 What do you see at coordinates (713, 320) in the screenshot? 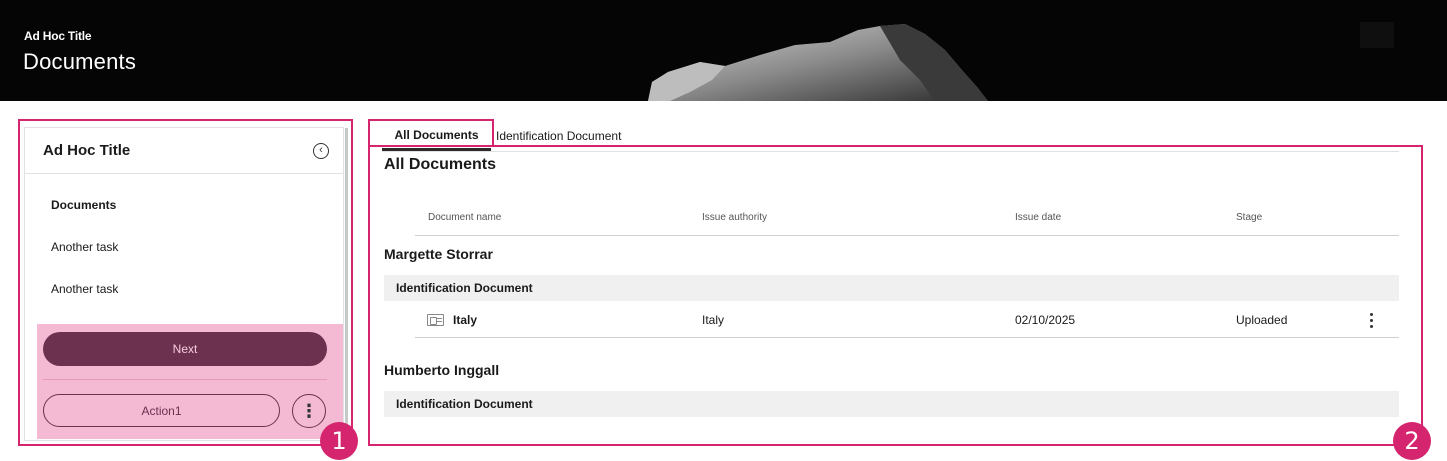
I see `issue-authority-cell: Italy` at bounding box center [713, 320].